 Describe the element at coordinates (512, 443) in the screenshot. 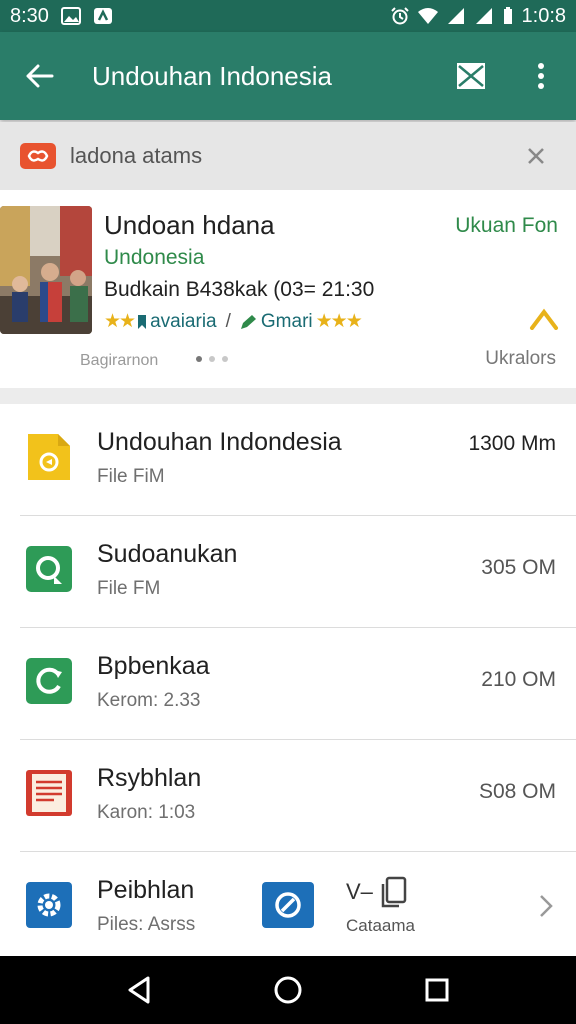

I see `list-item-size: 1300 Mm` at that location.